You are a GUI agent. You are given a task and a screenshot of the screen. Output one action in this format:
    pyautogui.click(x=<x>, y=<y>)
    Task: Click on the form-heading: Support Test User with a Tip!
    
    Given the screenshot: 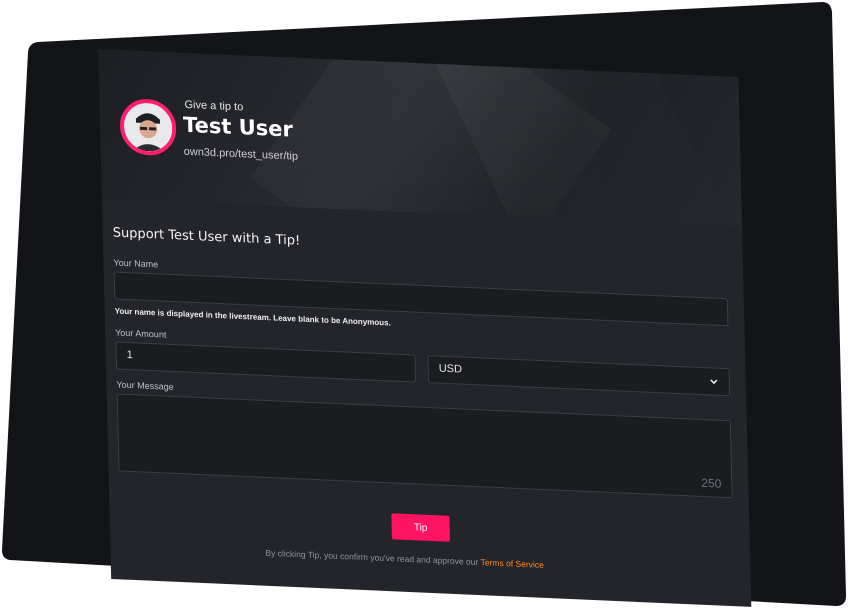 What is the action you would take?
    pyautogui.click(x=206, y=237)
    